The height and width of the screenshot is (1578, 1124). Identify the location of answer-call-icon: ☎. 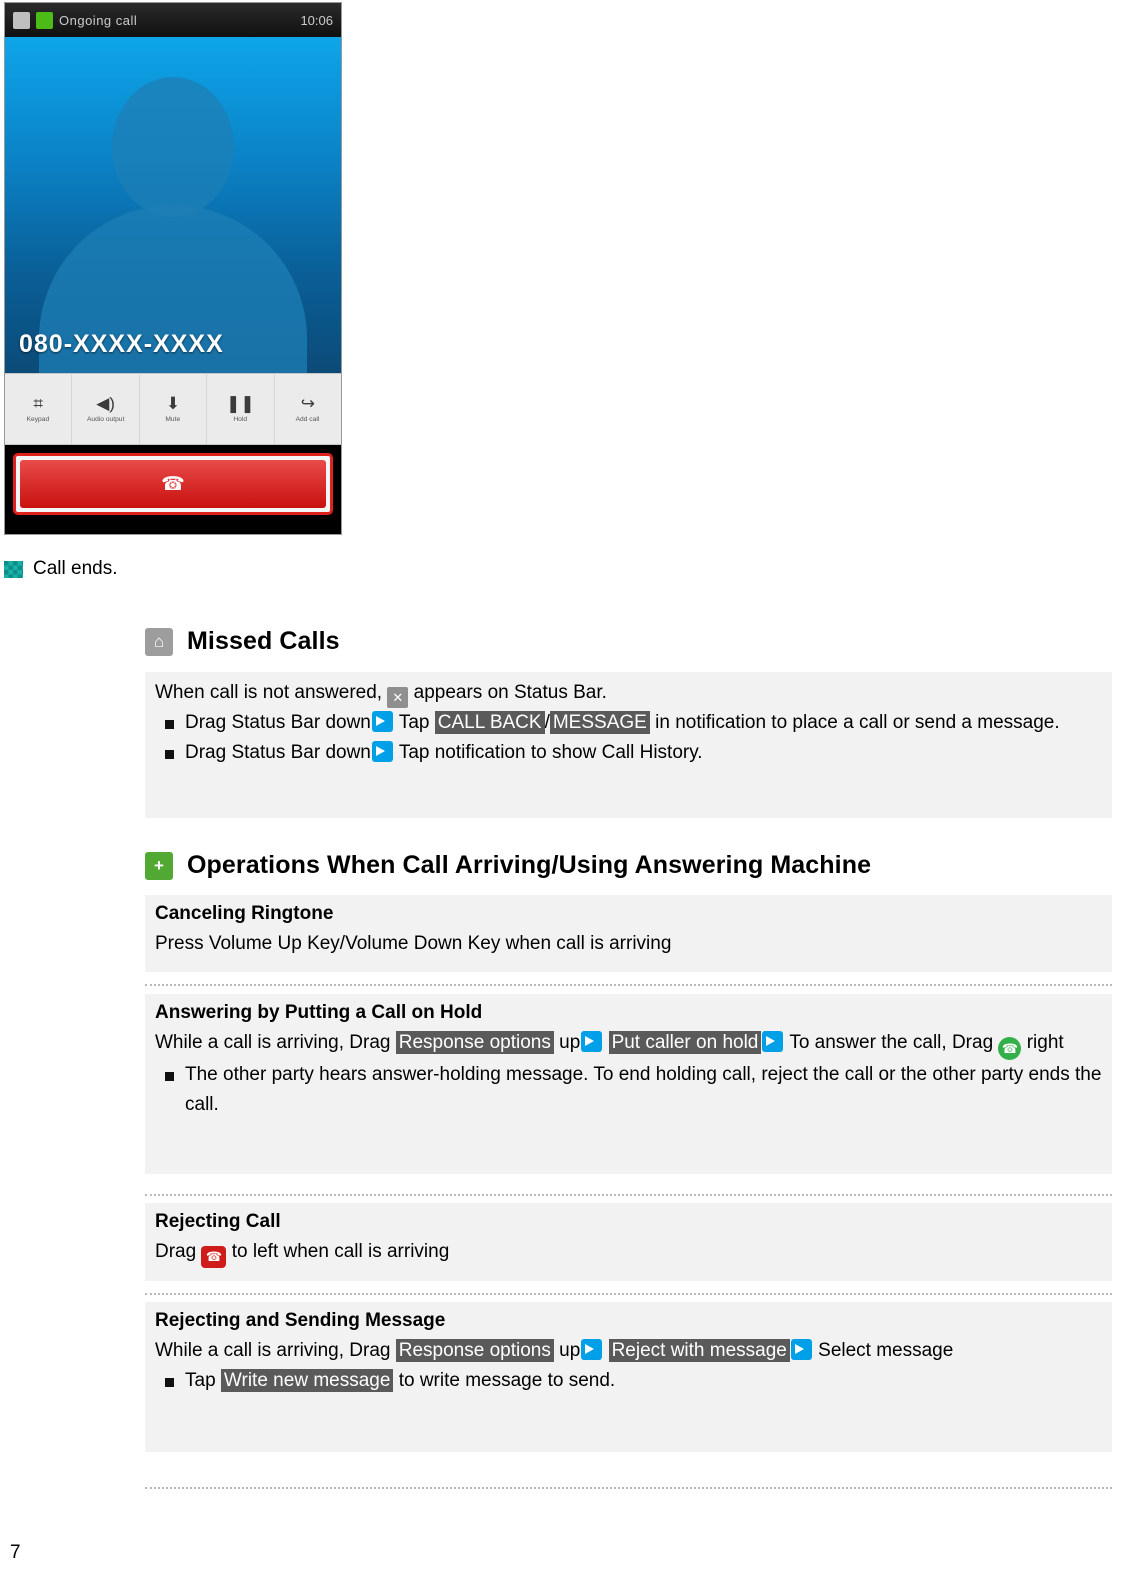
(1010, 1048).